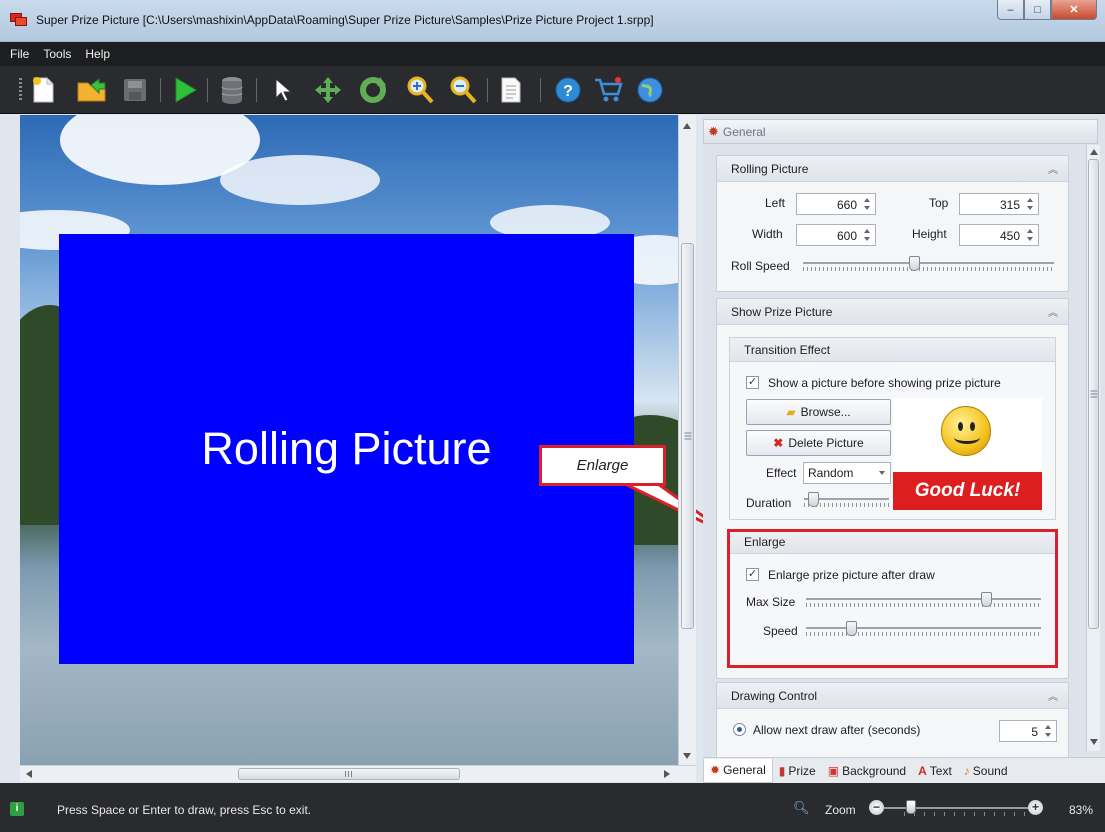 The image size is (1105, 832). Describe the element at coordinates (17, 809) in the screenshot. I see `info-icon: i` at that location.